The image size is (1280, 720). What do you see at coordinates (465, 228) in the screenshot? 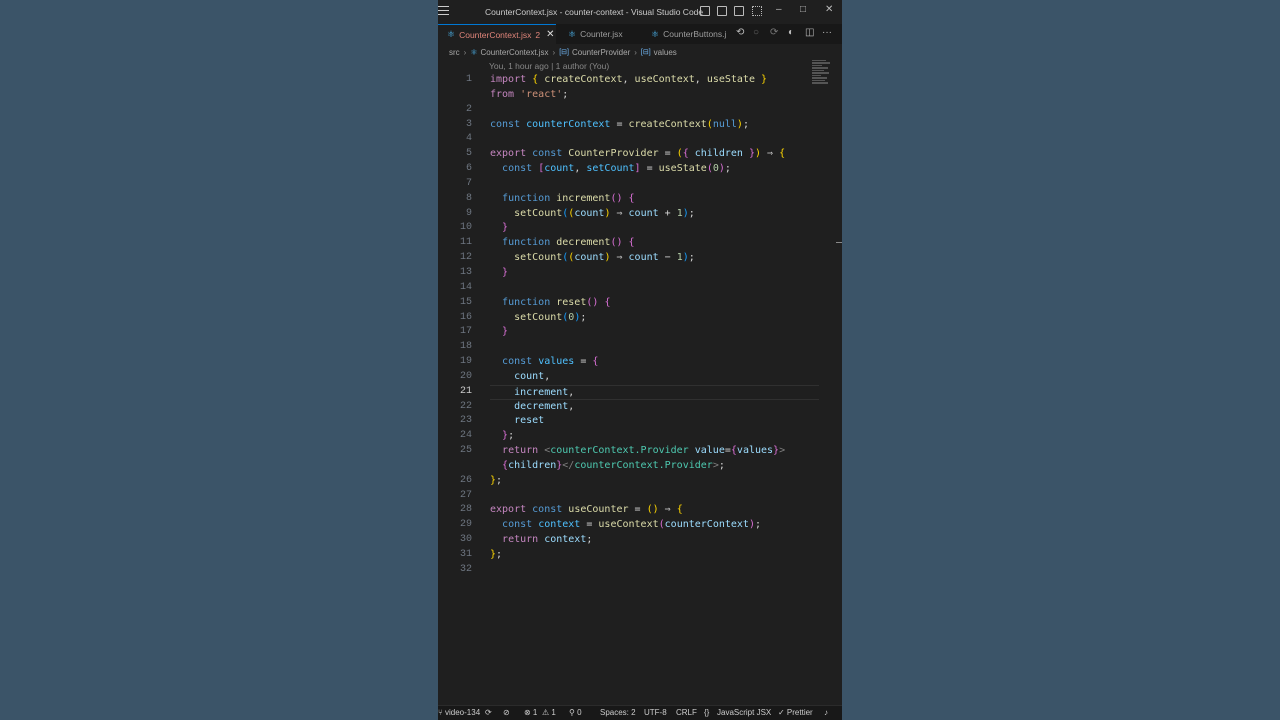
I see `line-number: 10` at bounding box center [465, 228].